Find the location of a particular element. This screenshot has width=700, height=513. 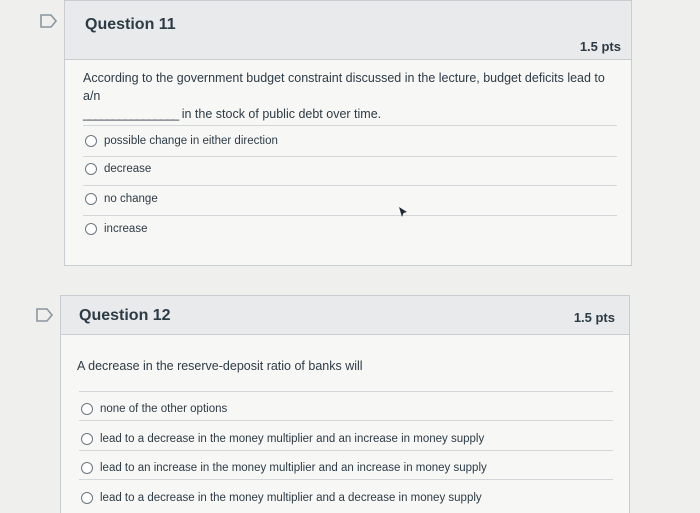

answer-option: increase is located at coordinates (116, 229).